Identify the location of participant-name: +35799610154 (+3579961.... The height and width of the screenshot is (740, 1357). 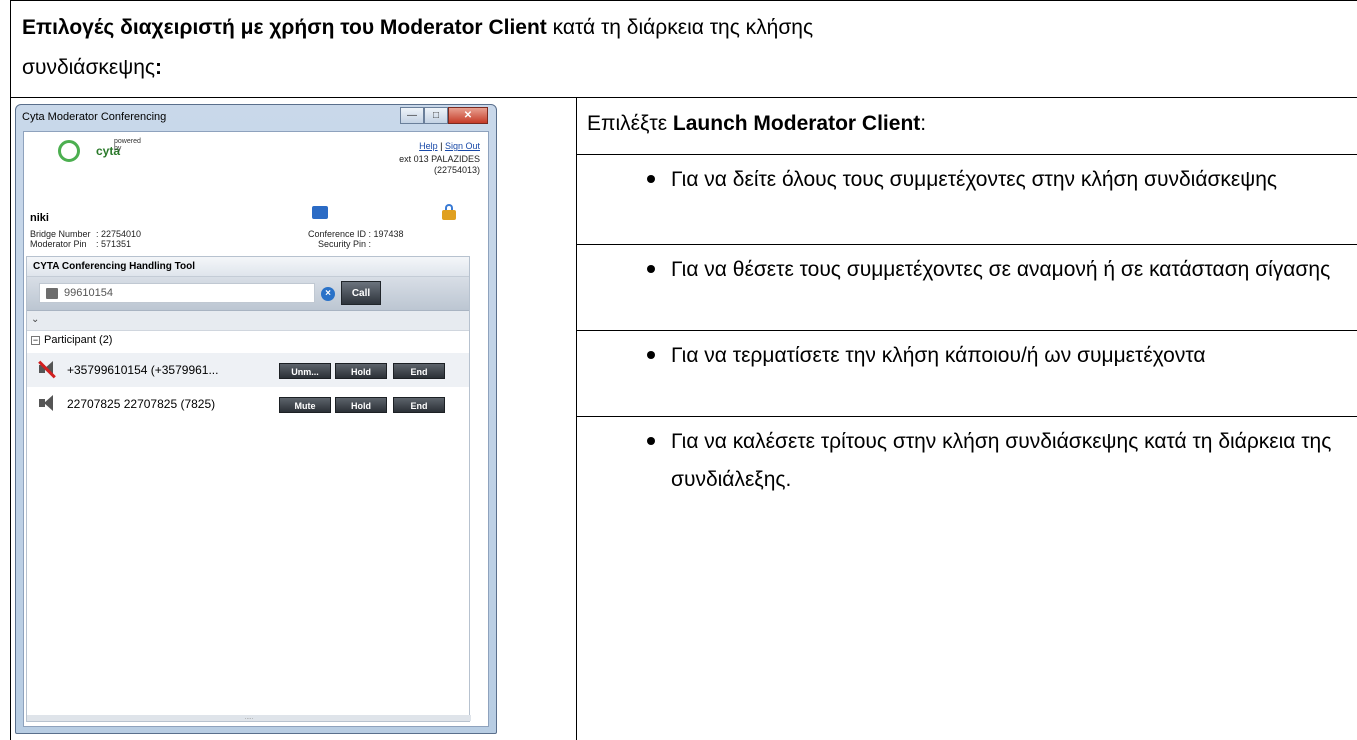
(143, 370).